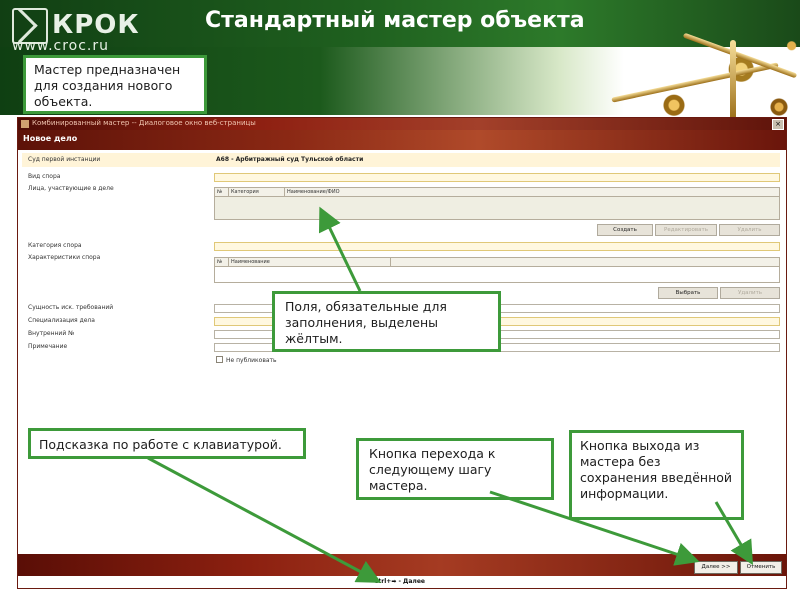 The width and height of the screenshot is (800, 600). Describe the element at coordinates (497, 192) in the screenshot. I see `participants-grid-header: № Категория Наименование/ФИО` at that location.